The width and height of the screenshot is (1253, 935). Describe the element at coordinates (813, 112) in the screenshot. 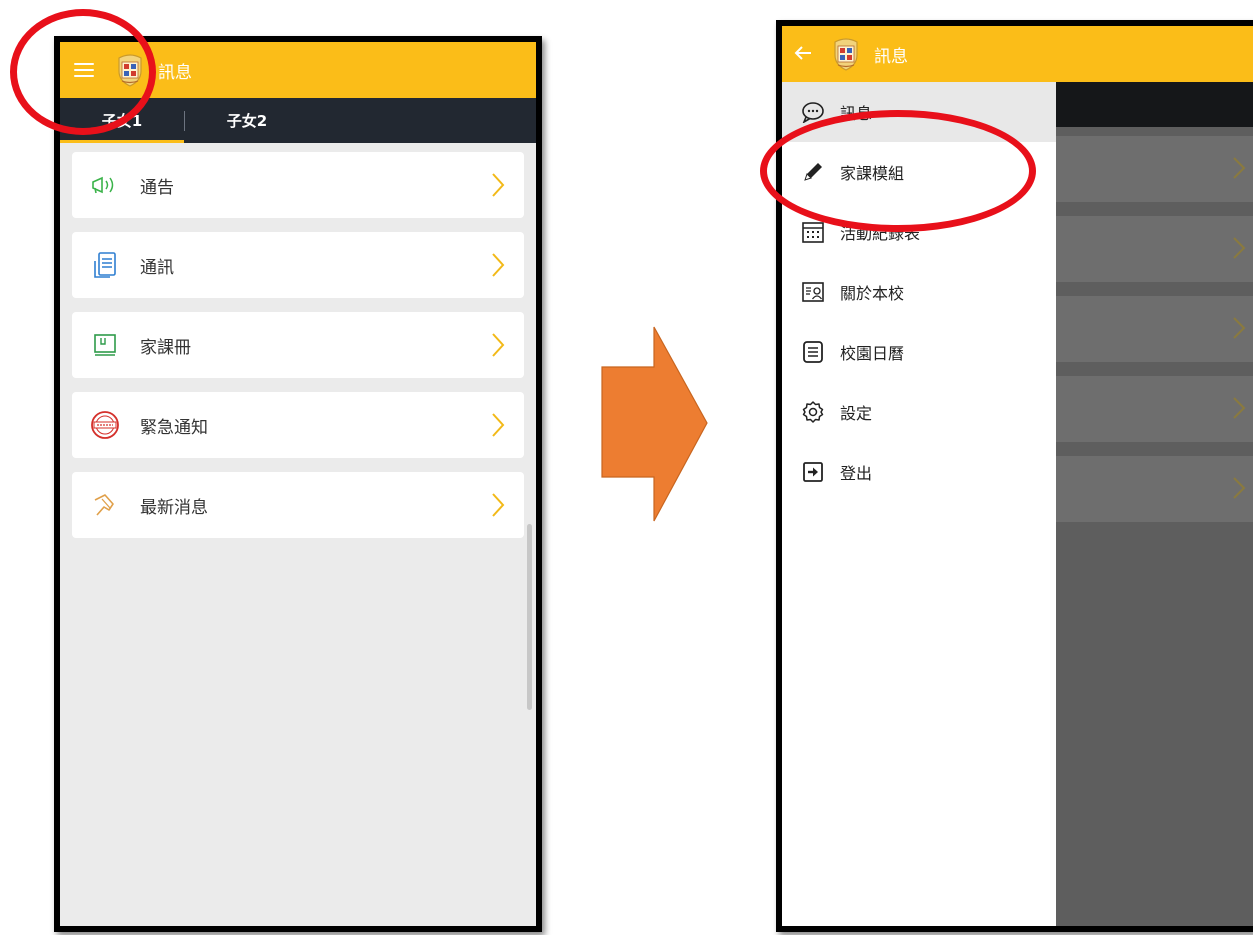

I see `chat-bubble-icon` at that location.